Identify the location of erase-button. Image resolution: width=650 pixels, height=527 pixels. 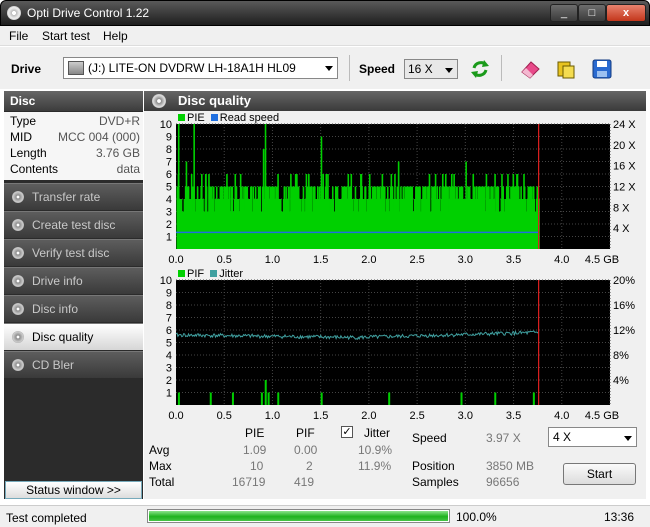
(530, 69).